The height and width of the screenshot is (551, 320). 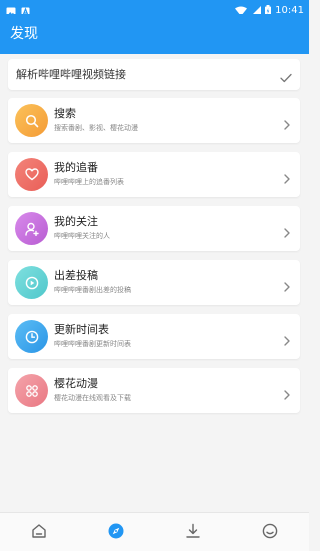 What do you see at coordinates (76, 383) in the screenshot?
I see `item-title: 樱花动漫` at bounding box center [76, 383].